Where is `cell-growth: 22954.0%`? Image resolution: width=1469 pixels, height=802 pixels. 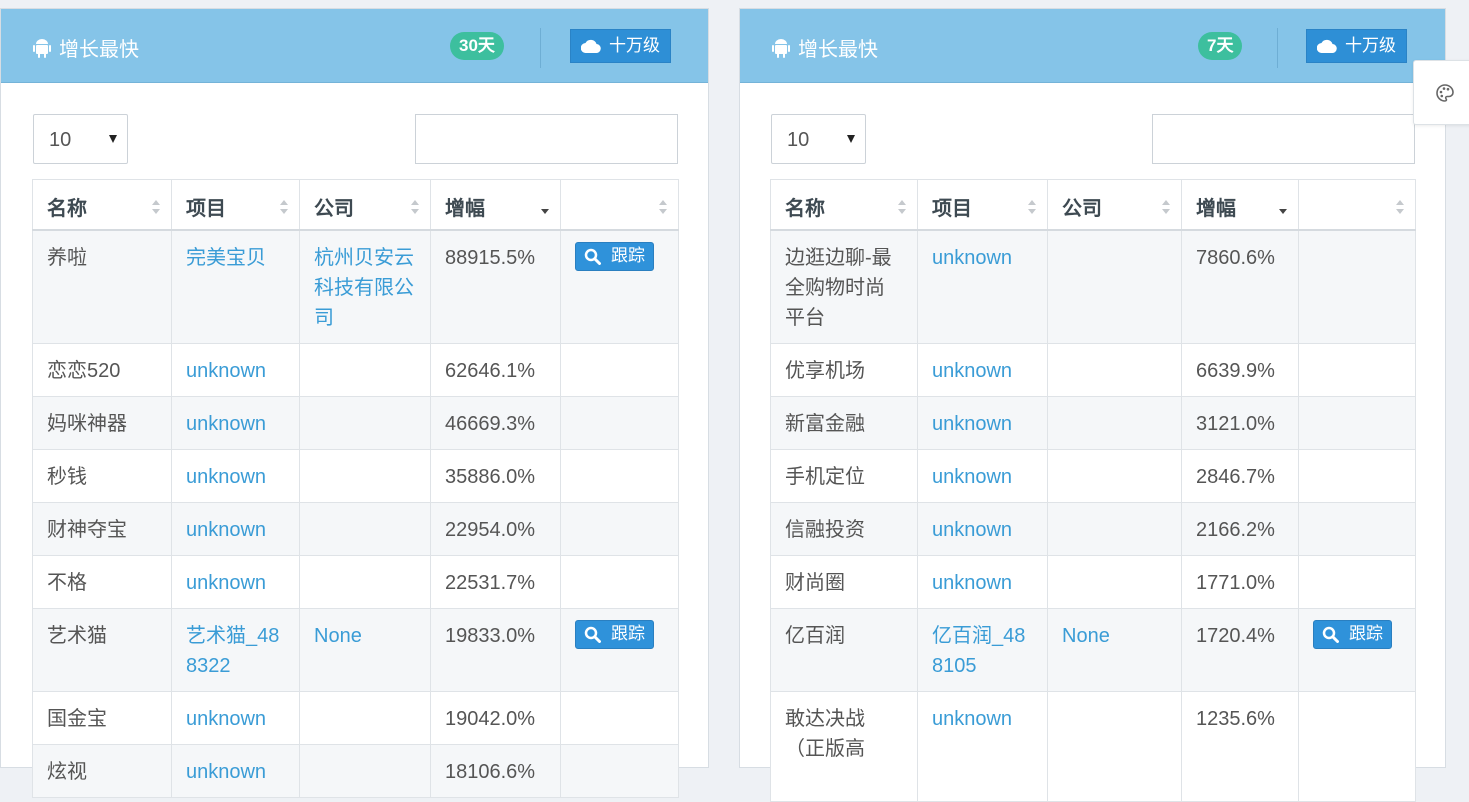
cell-growth: 22954.0% is located at coordinates (495, 528).